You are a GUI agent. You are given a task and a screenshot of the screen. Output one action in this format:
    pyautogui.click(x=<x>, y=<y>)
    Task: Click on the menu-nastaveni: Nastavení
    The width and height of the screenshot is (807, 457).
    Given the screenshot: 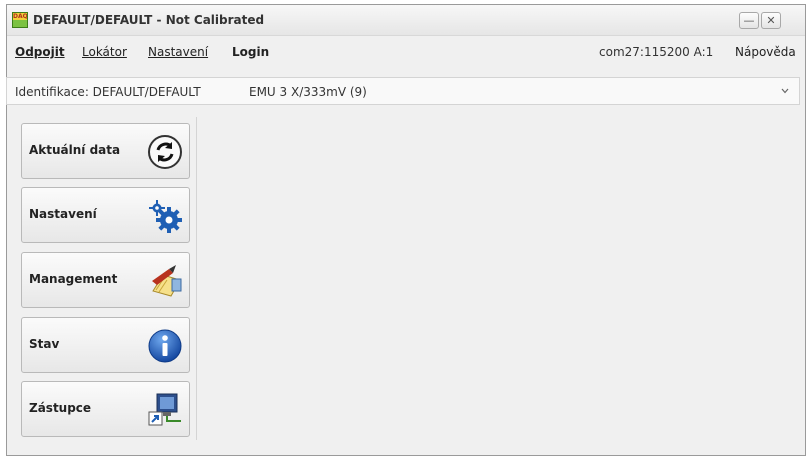 What is the action you would take?
    pyautogui.click(x=178, y=52)
    